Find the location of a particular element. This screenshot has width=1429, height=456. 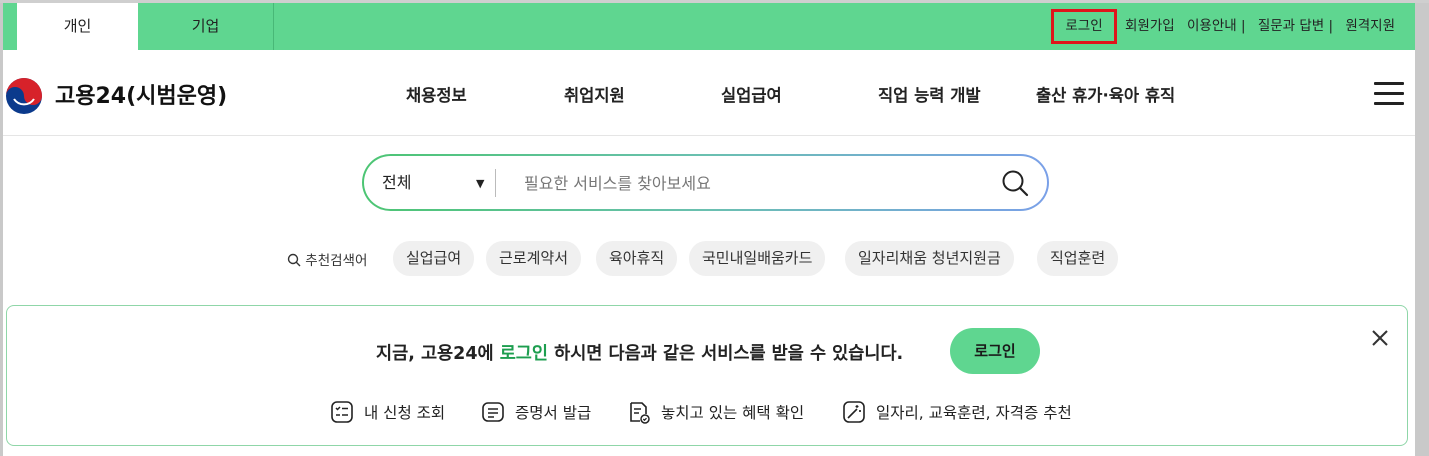

service-my-applications: 내 신청 조회 is located at coordinates (387, 412).